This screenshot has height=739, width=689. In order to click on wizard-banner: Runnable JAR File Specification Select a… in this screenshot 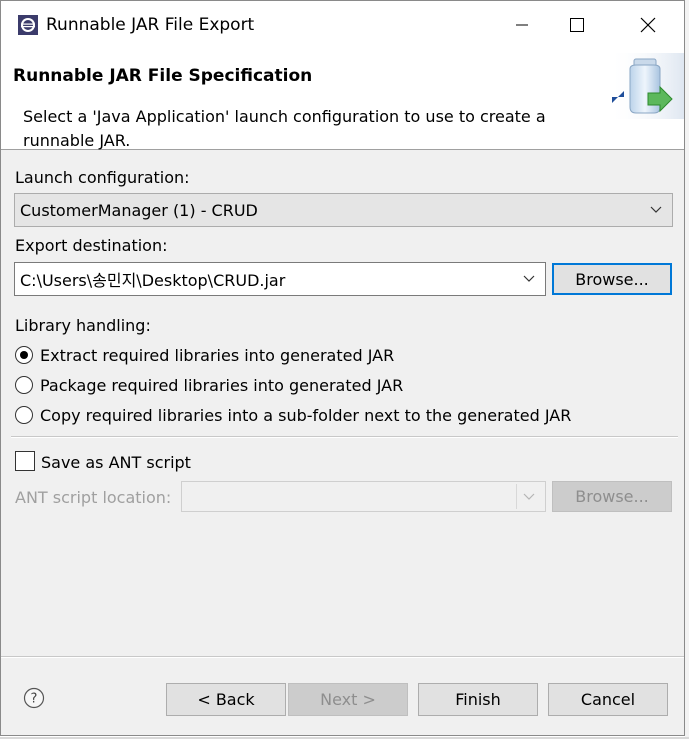, I will do `click(342, 99)`.